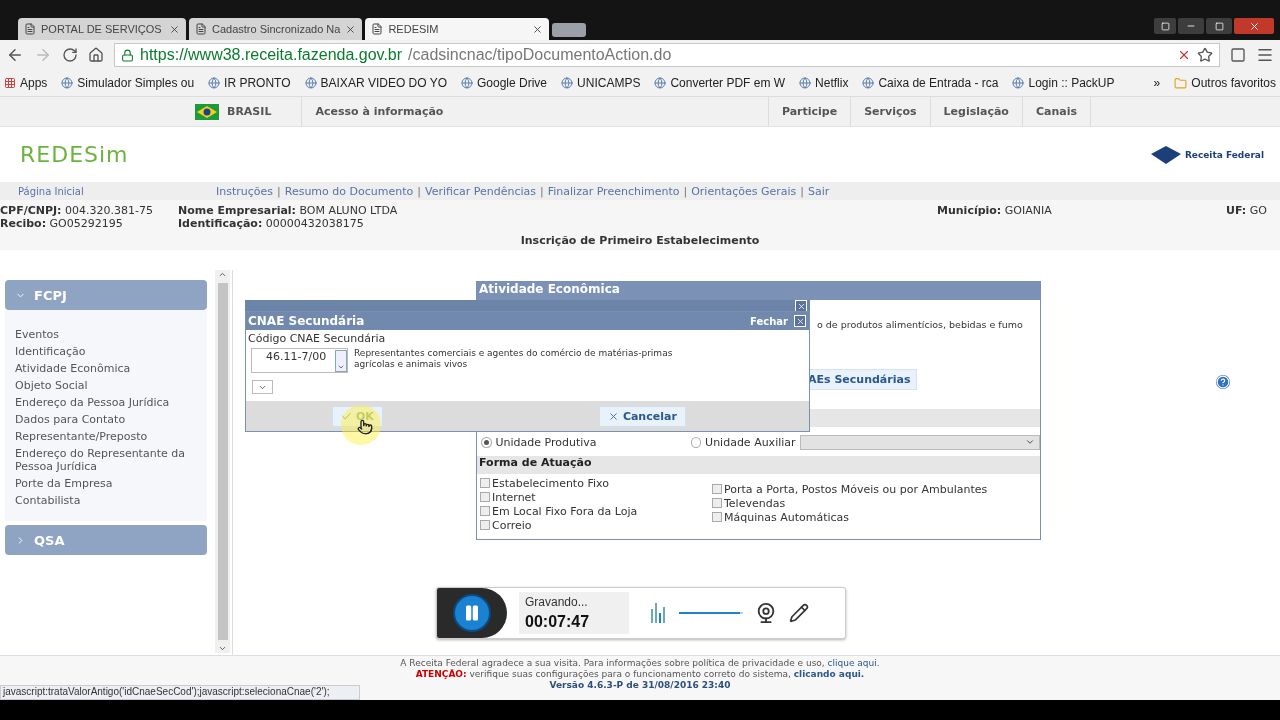  Describe the element at coordinates (346, 416) in the screenshot. I see `check-icon` at that location.